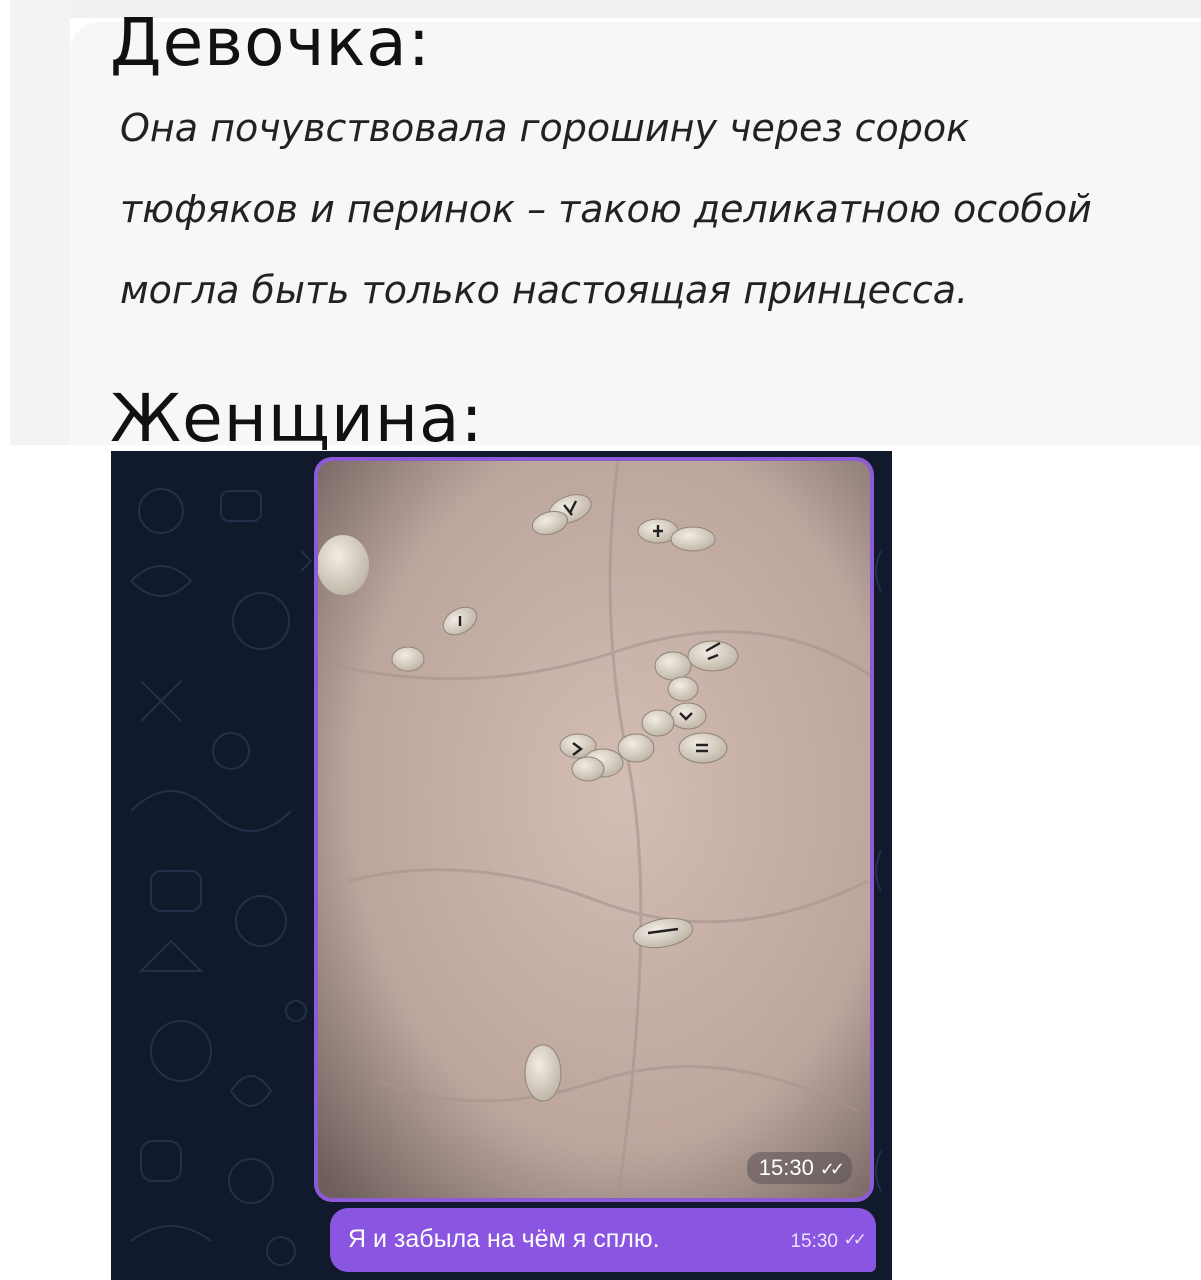  I want to click on photo-time: 15:30, so click(786, 1167).